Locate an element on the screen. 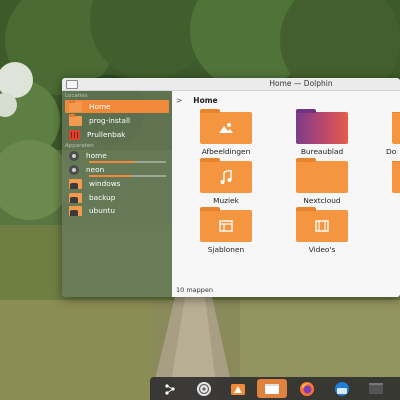  folder-tile-videos: Video's is located at coordinates (322, 230).